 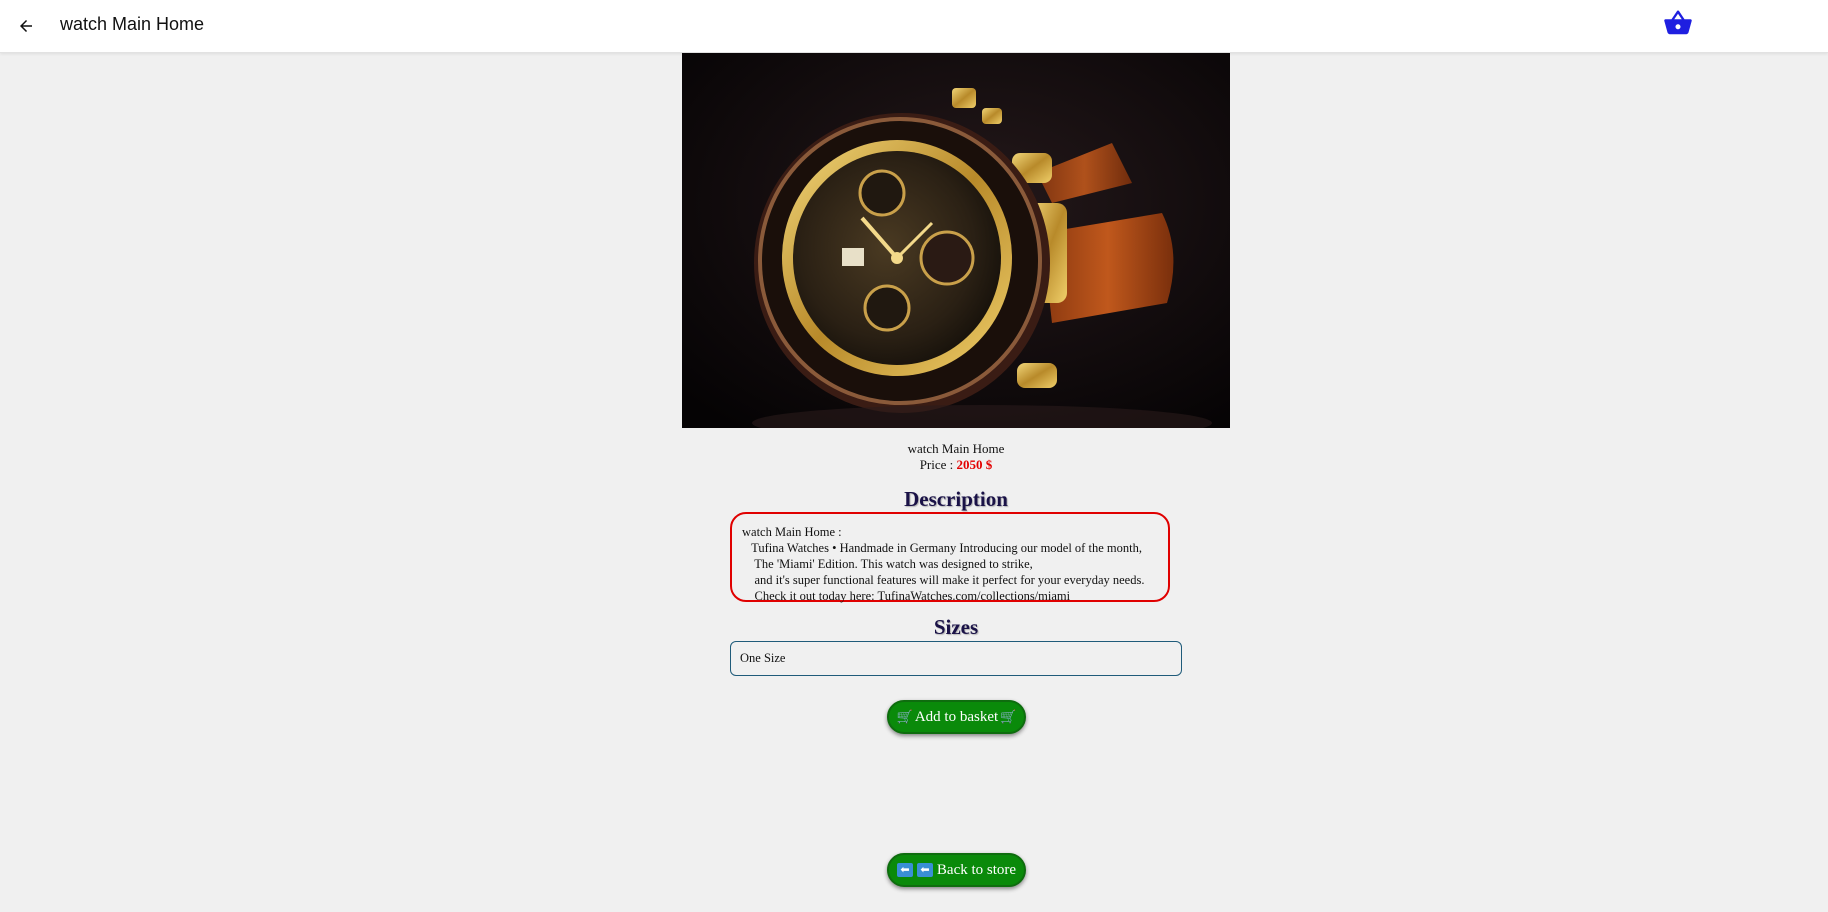 What do you see at coordinates (956, 627) in the screenshot?
I see `sizes-heading: Sizes` at bounding box center [956, 627].